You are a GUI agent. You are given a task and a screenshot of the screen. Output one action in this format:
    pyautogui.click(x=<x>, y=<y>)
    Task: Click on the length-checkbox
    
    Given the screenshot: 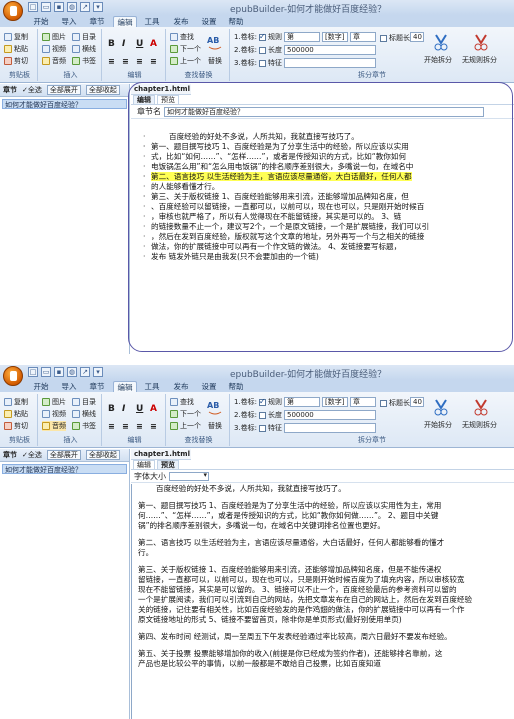 What is the action you would take?
    pyautogui.click(x=263, y=415)
    